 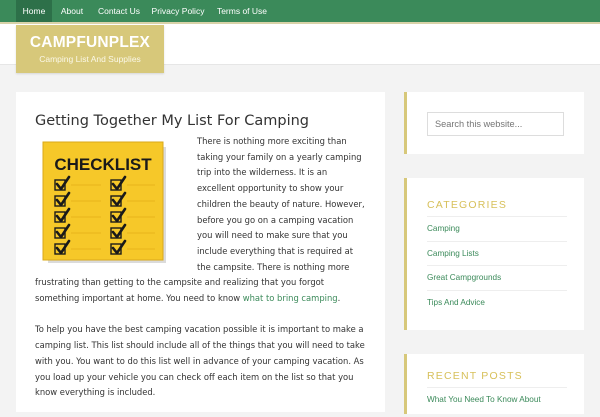 What do you see at coordinates (119, 11) in the screenshot?
I see `nav-item-contact: Contact Us` at bounding box center [119, 11].